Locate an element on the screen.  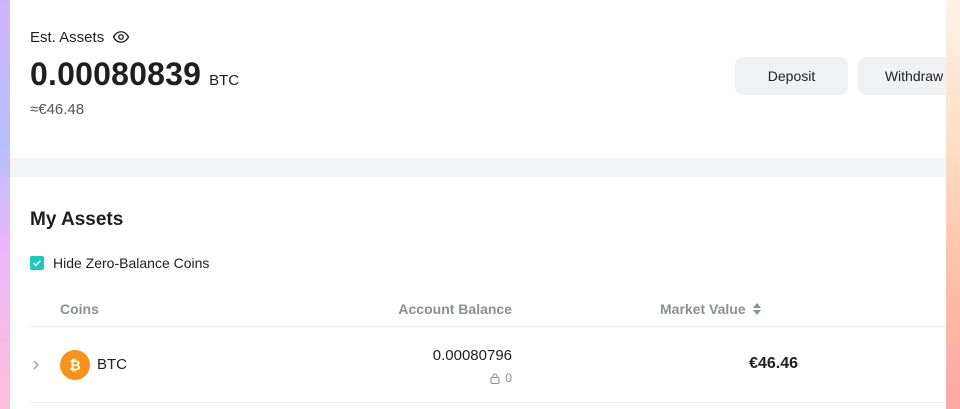
coin-balance: 0.00080796 is located at coordinates (472, 355).